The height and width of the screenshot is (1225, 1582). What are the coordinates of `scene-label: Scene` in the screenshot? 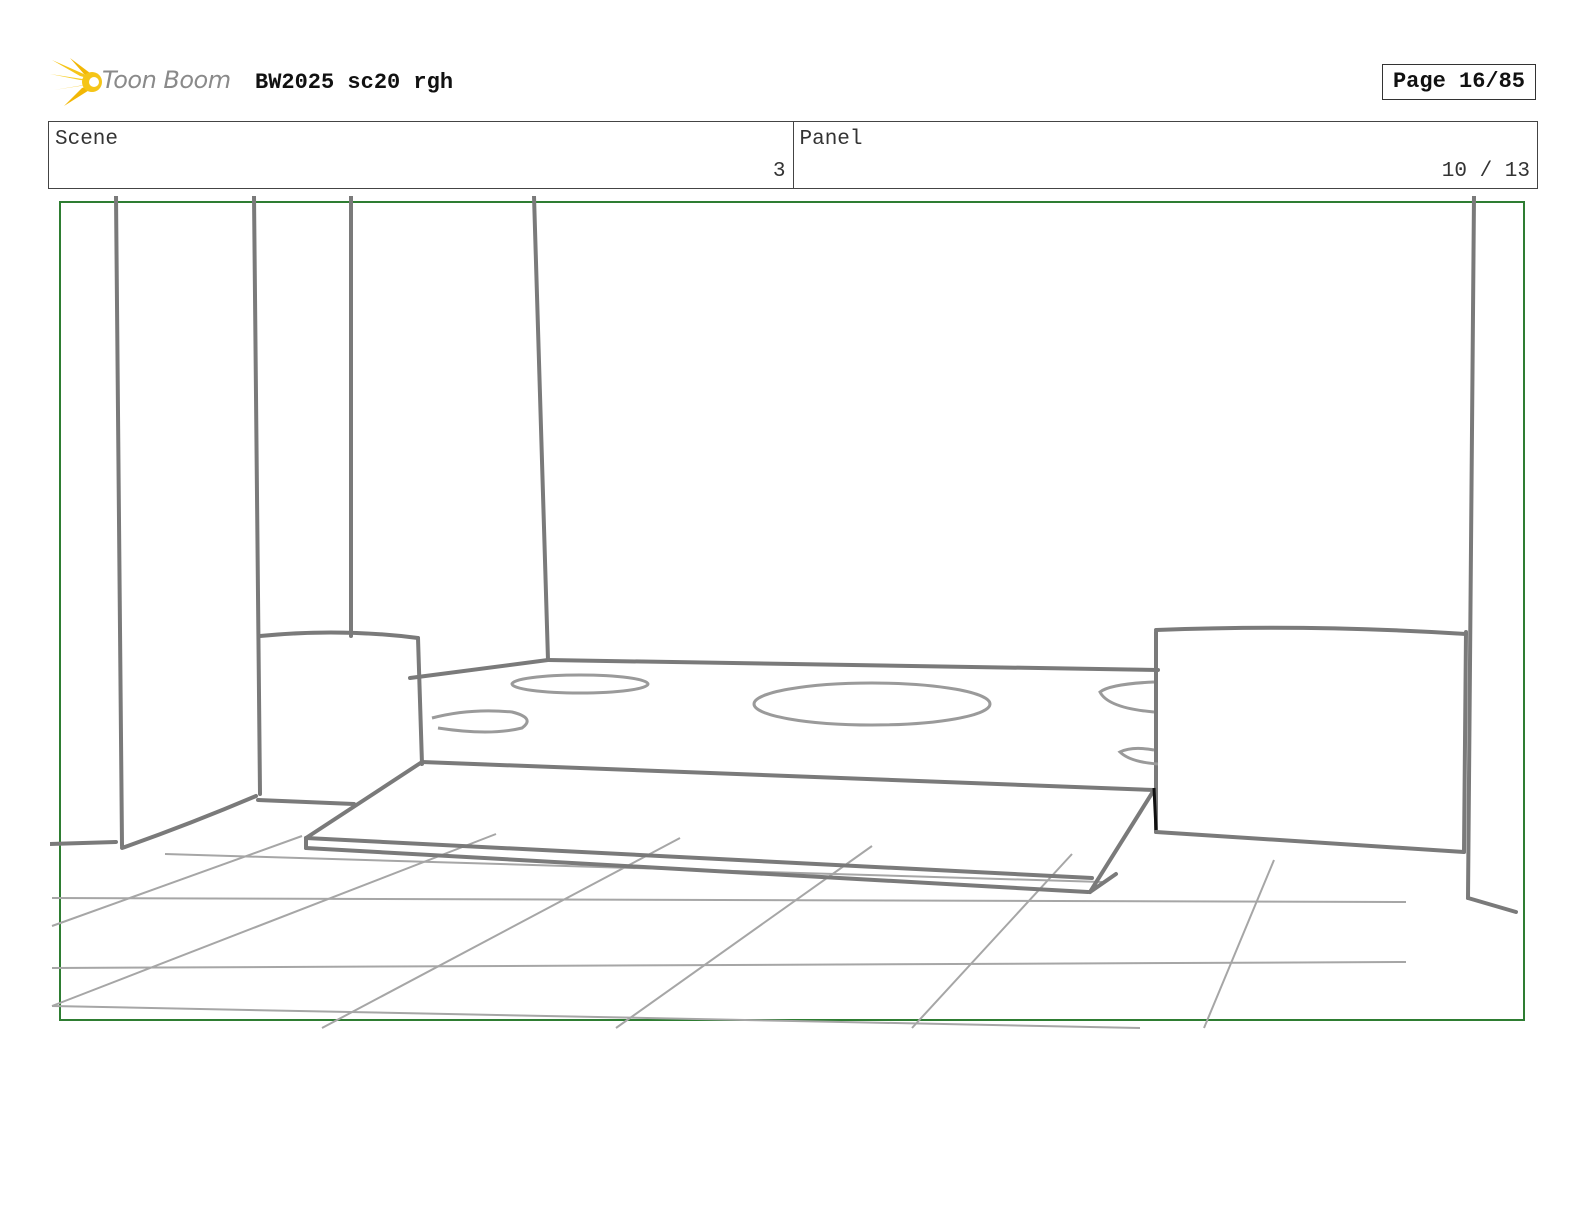 It's located at (87, 139).